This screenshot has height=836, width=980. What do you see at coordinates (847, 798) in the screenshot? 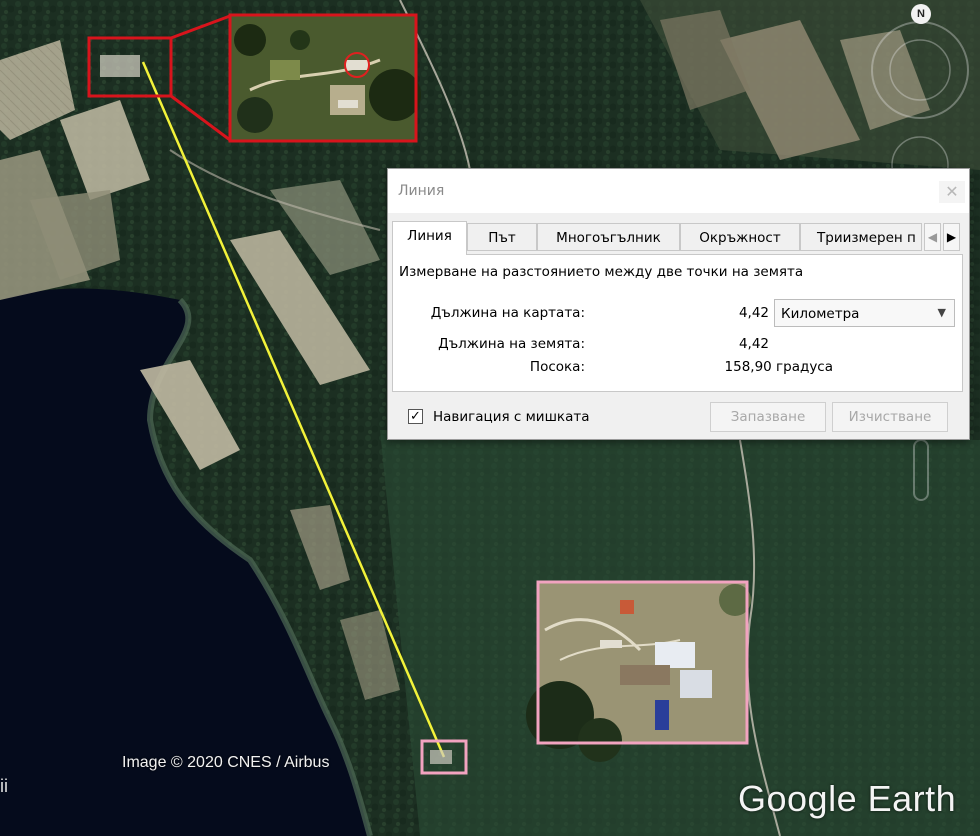
I see `google-earth-logo: Google Earth` at bounding box center [847, 798].